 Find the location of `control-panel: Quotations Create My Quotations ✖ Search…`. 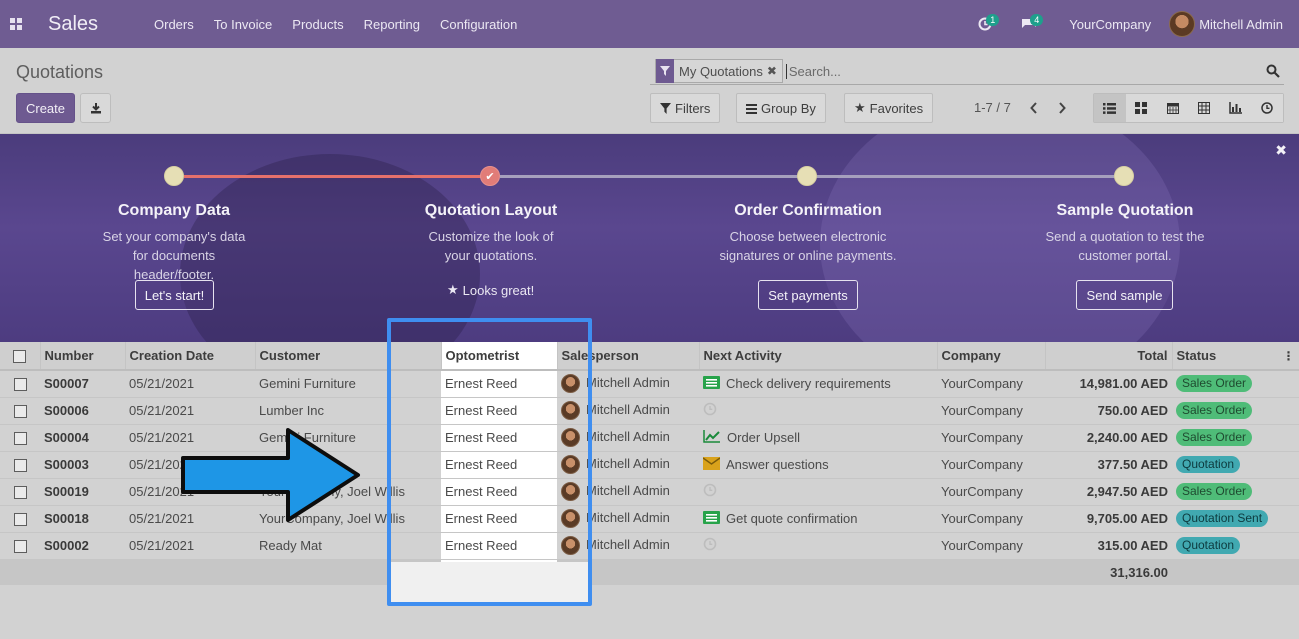

control-panel: Quotations Create My Quotations ✖ Search… is located at coordinates (649, 91).